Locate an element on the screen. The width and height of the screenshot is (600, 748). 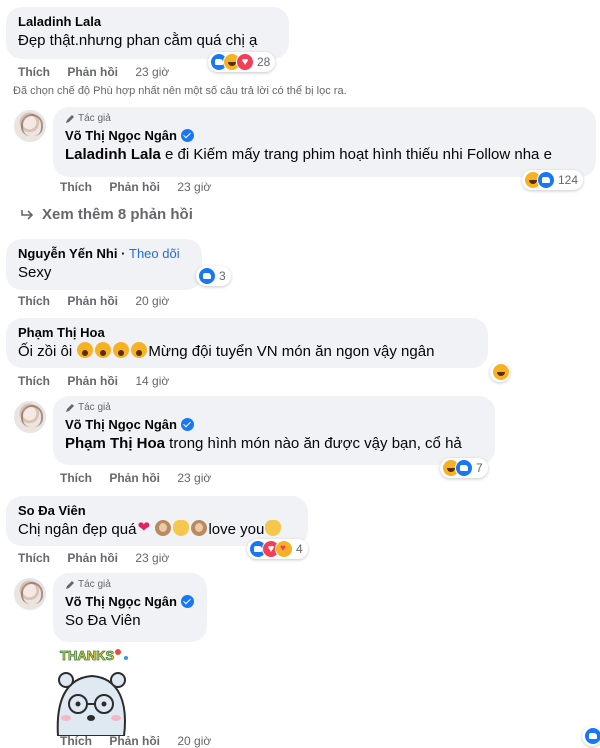
reaction-summary: 124 is located at coordinates (553, 180).